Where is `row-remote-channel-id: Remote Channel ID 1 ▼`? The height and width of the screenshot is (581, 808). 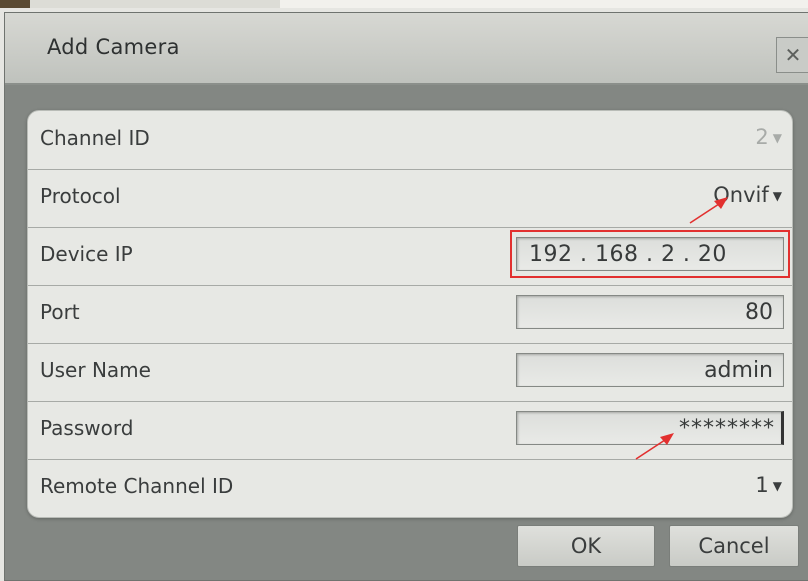 row-remote-channel-id: Remote Channel ID 1 ▼ is located at coordinates (410, 488).